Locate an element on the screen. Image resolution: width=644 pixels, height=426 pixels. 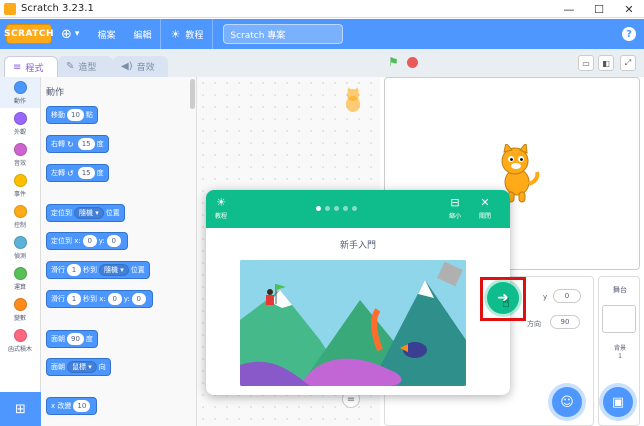
block-dropdown: 鼠標 ▾ is located at coordinates (82, 367).